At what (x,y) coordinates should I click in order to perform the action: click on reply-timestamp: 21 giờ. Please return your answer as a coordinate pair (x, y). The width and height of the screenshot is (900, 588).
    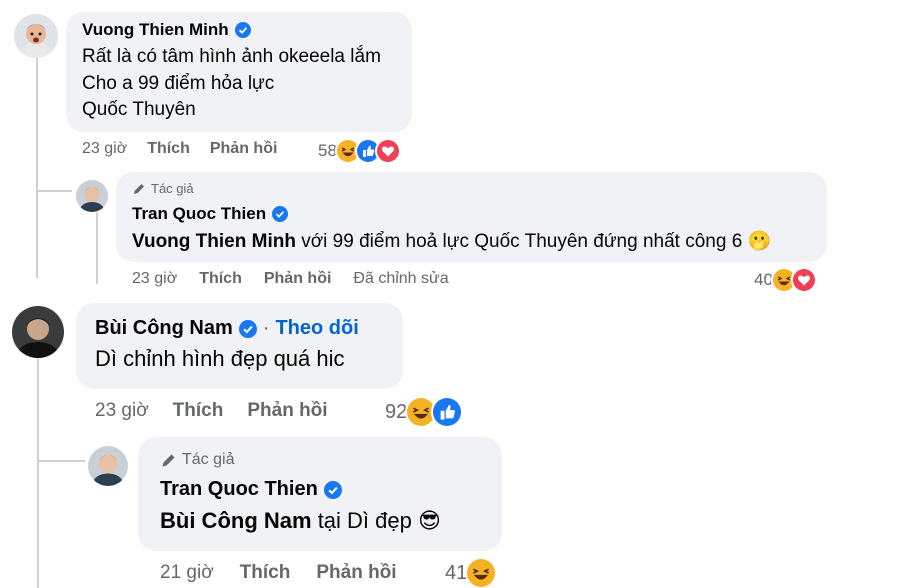
    Looking at the image, I should click on (187, 573).